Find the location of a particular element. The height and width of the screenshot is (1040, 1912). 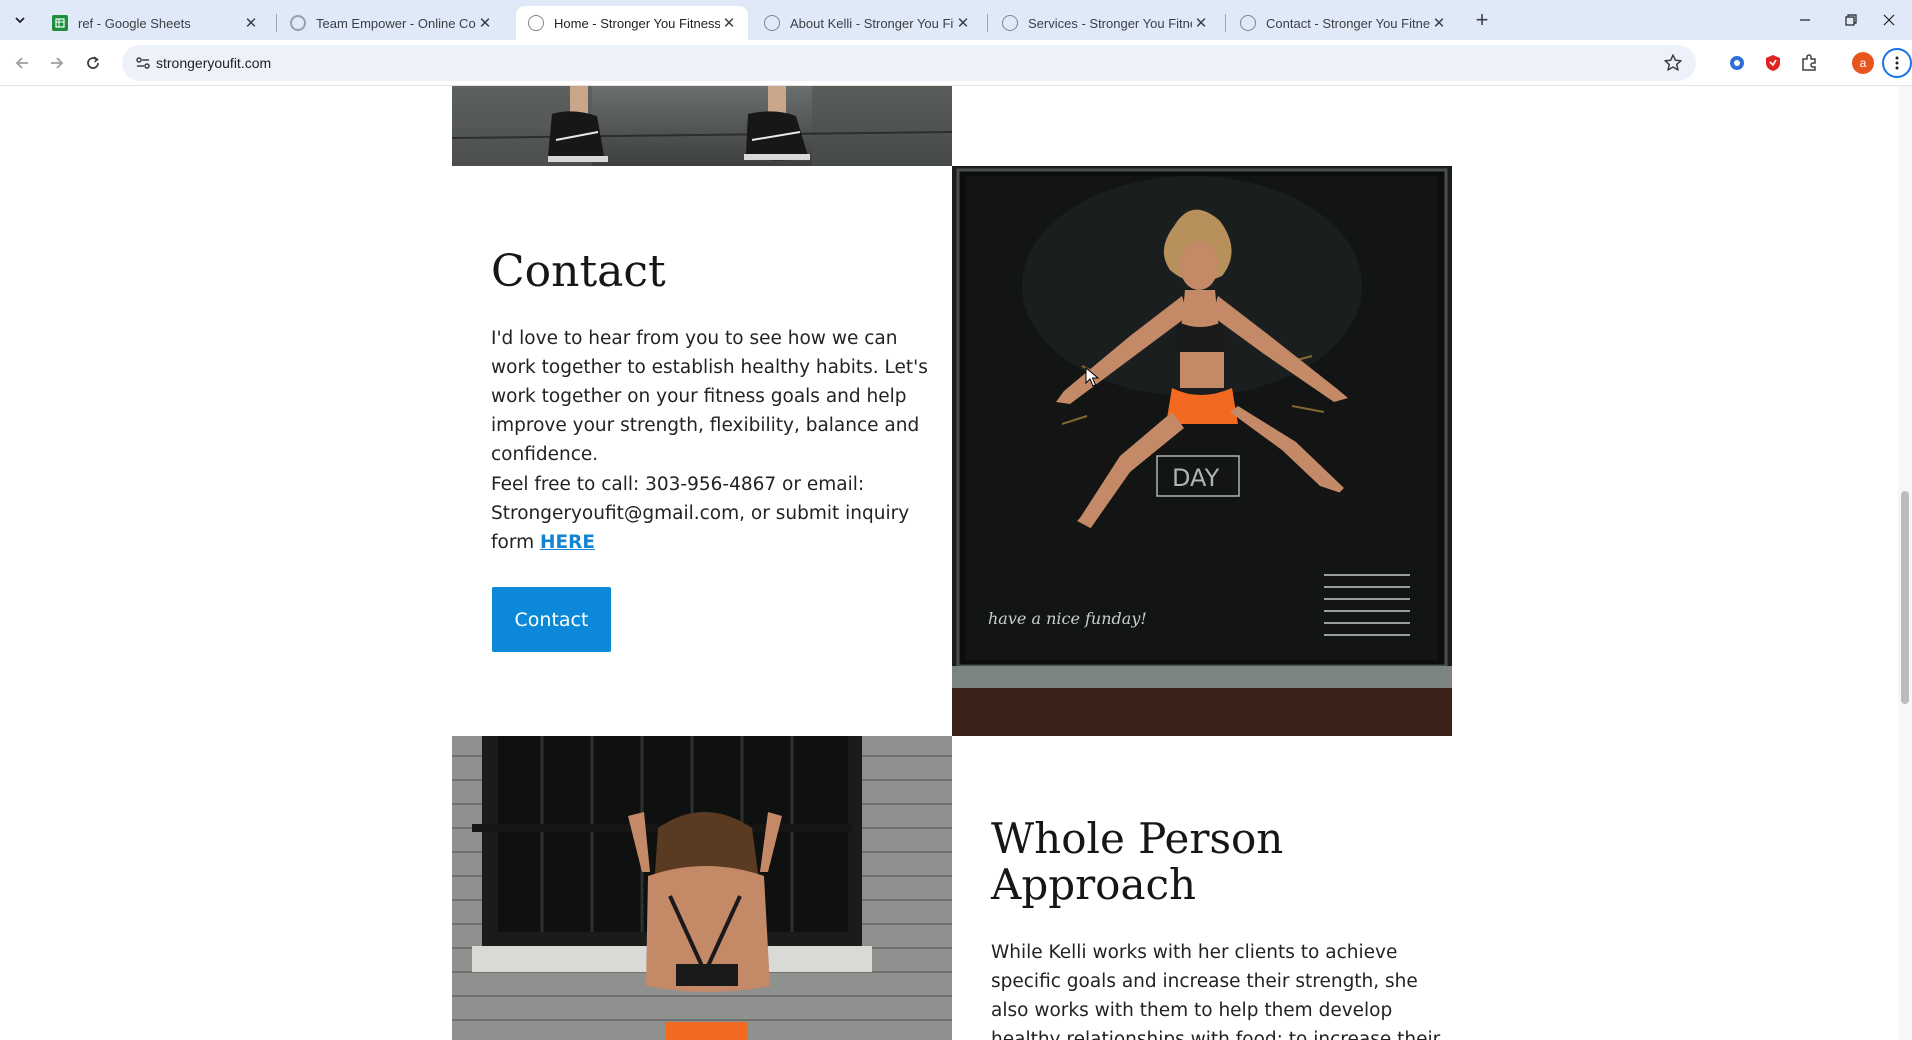

more-vertical-icon is located at coordinates (1897, 63).